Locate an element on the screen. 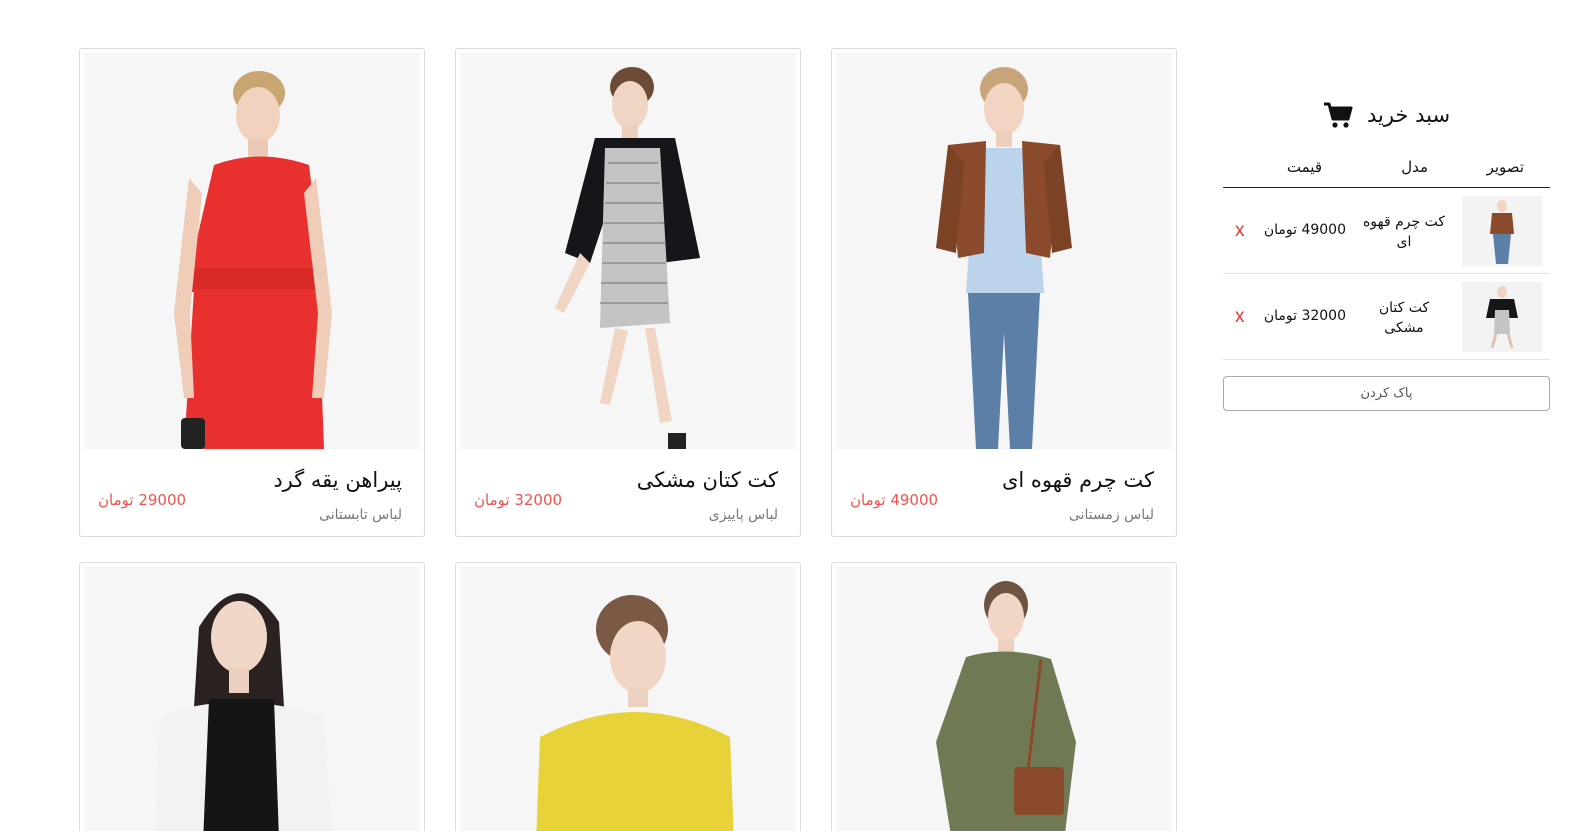  product-card: کت کتان مشکی لباس پاییزی 32000 تومان is located at coordinates (628, 292).